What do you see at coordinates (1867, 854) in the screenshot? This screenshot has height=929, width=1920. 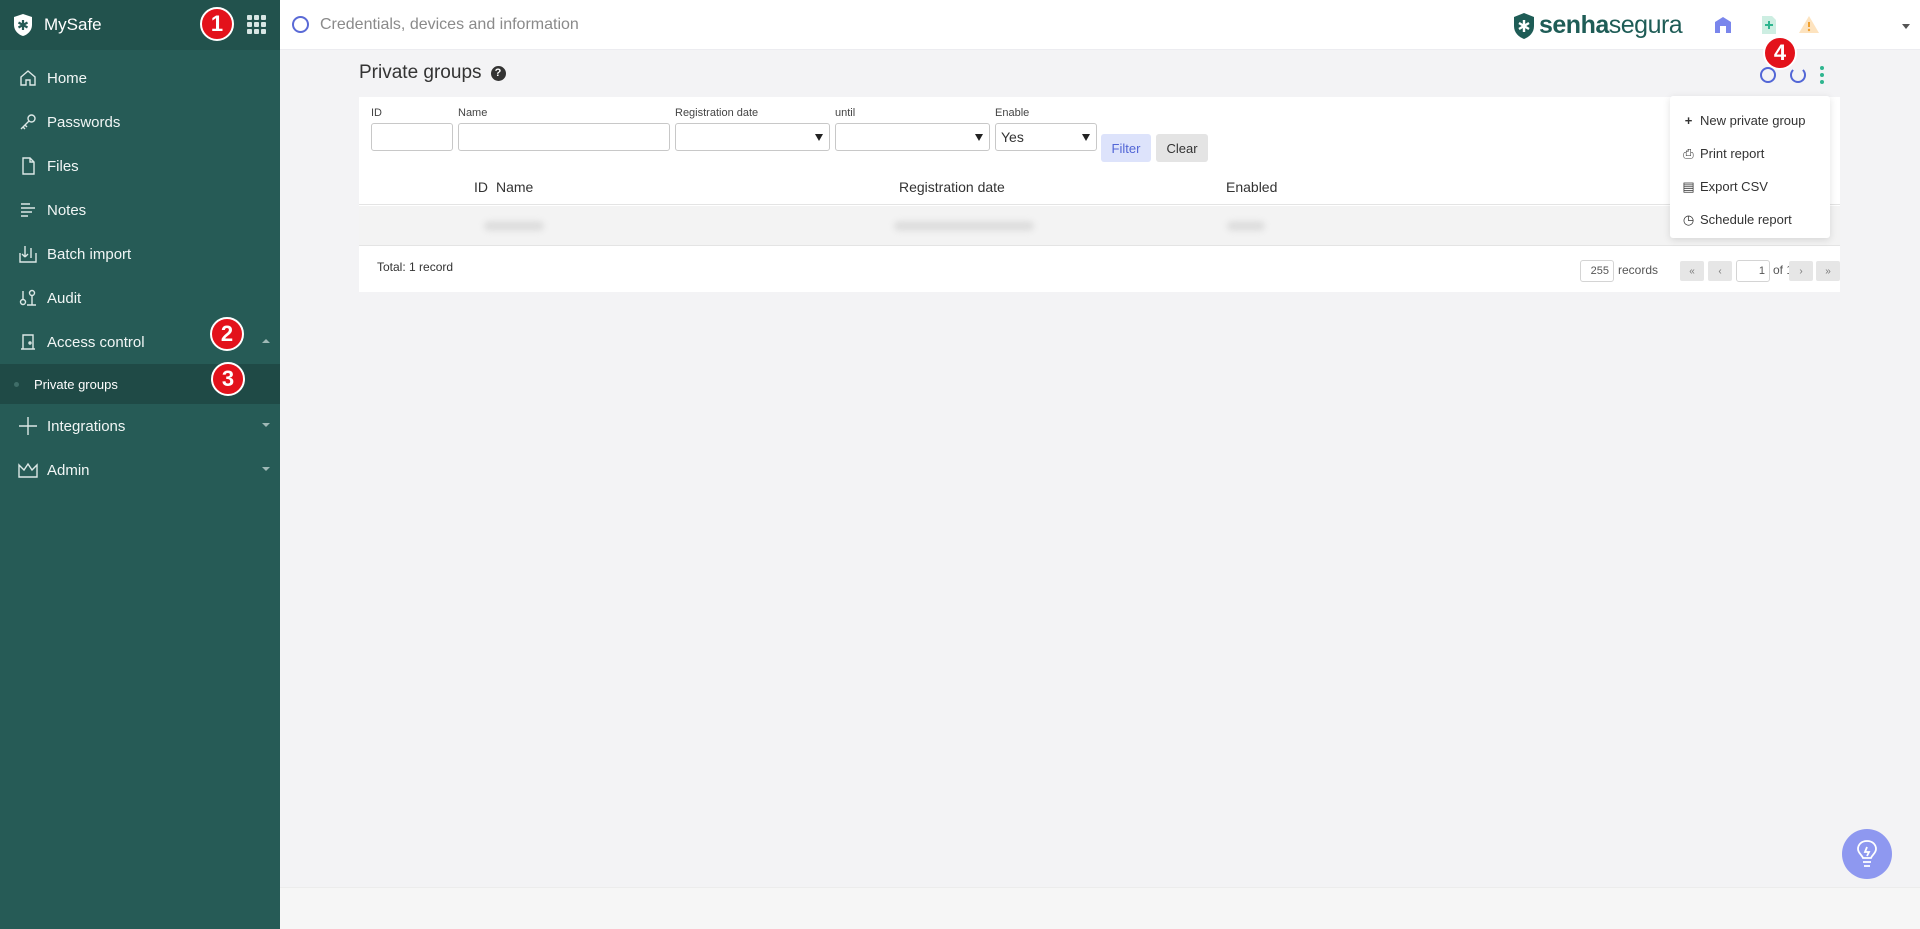 I see `tips-button` at bounding box center [1867, 854].